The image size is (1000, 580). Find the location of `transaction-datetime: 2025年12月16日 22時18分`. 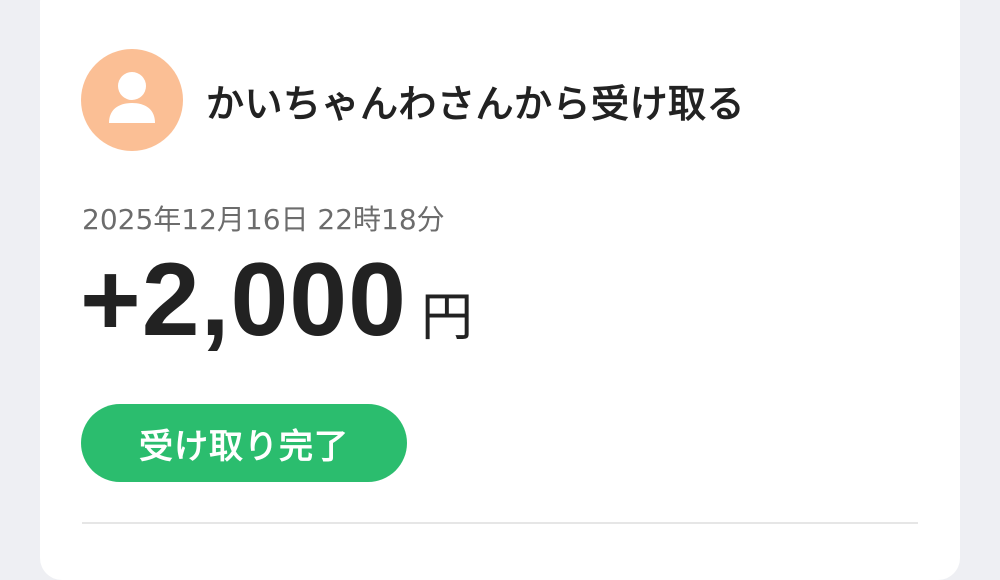

transaction-datetime: 2025年12月16日 22時18分 is located at coordinates (263, 219).